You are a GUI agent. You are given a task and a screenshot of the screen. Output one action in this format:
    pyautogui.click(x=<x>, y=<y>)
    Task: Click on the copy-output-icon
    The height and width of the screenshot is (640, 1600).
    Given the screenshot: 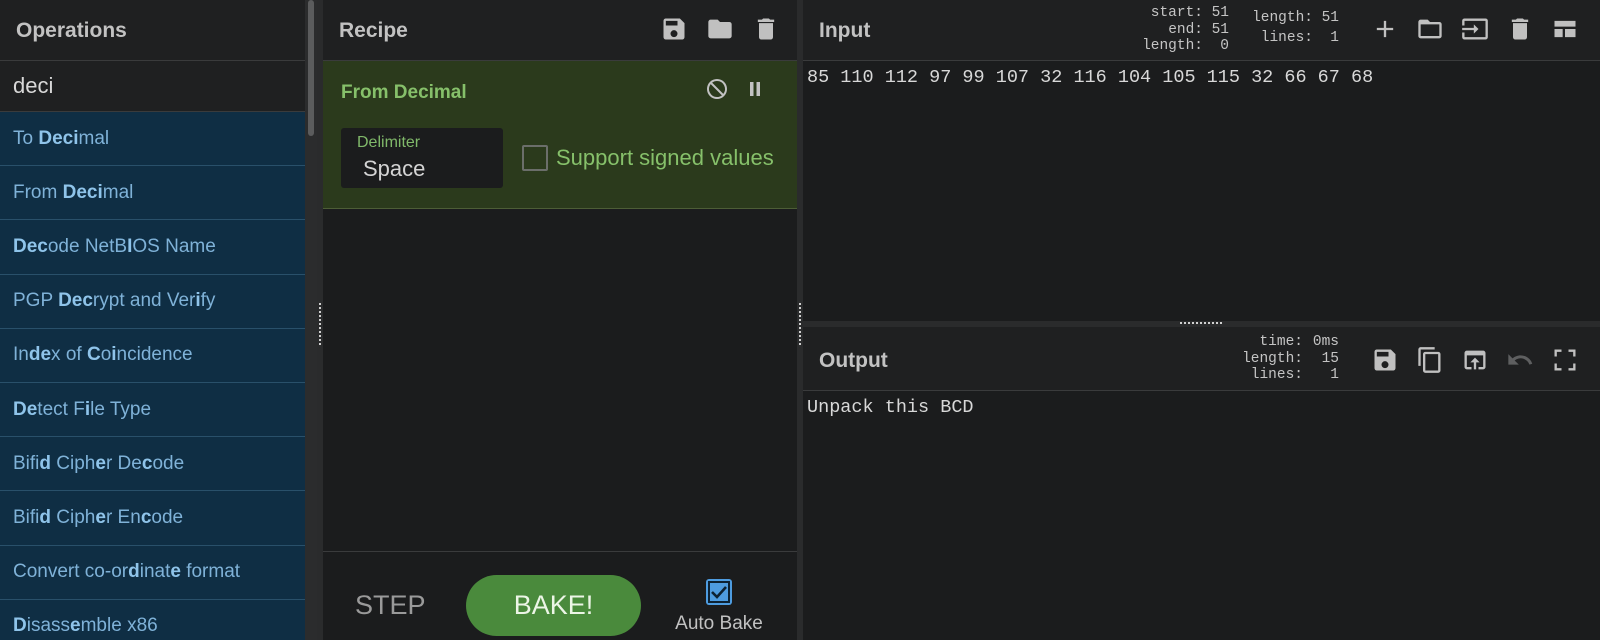 What is the action you would take?
    pyautogui.click(x=1430, y=360)
    